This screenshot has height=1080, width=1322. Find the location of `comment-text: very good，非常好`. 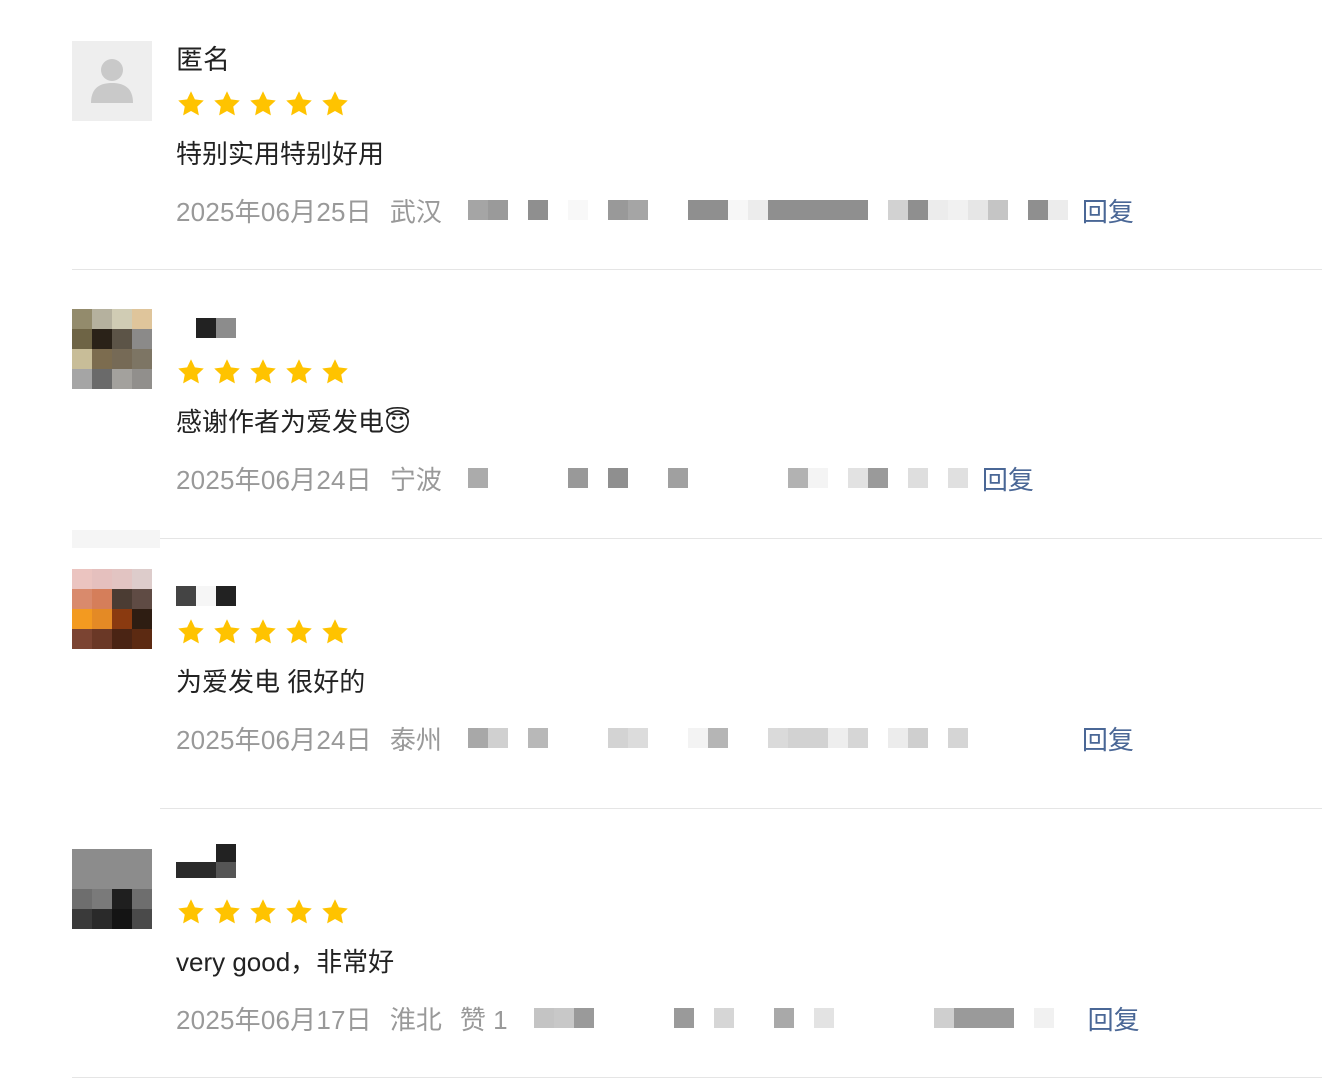

comment-text: very good，非常好 is located at coordinates (285, 962).